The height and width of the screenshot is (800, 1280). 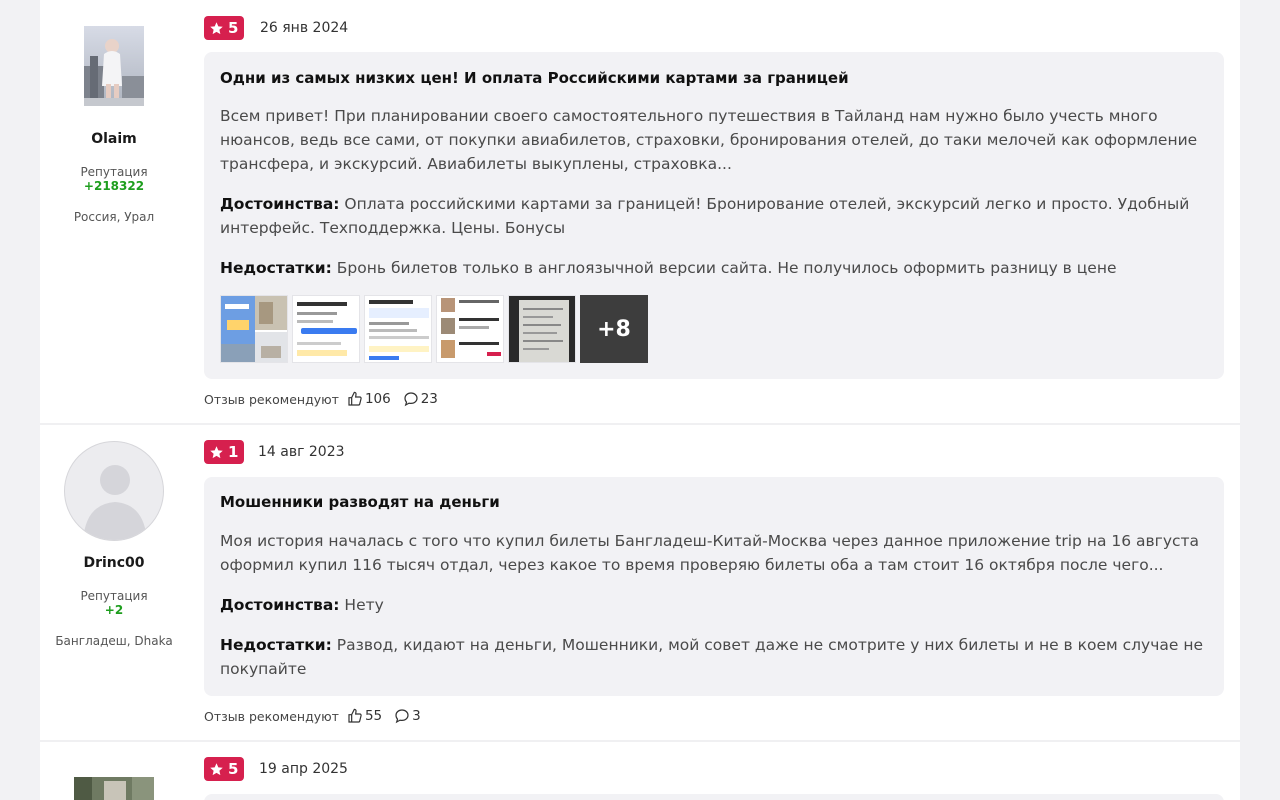 What do you see at coordinates (114, 641) in the screenshot?
I see `user-location: Бангладеш, Dhaka` at bounding box center [114, 641].